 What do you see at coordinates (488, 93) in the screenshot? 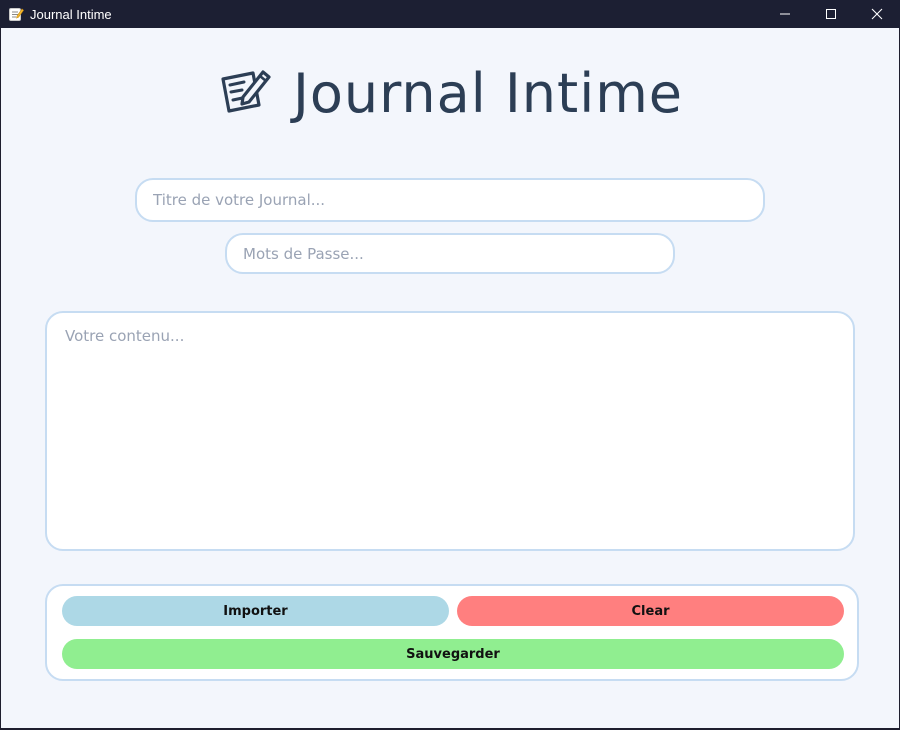
I see `page-title: Journal Intime` at bounding box center [488, 93].